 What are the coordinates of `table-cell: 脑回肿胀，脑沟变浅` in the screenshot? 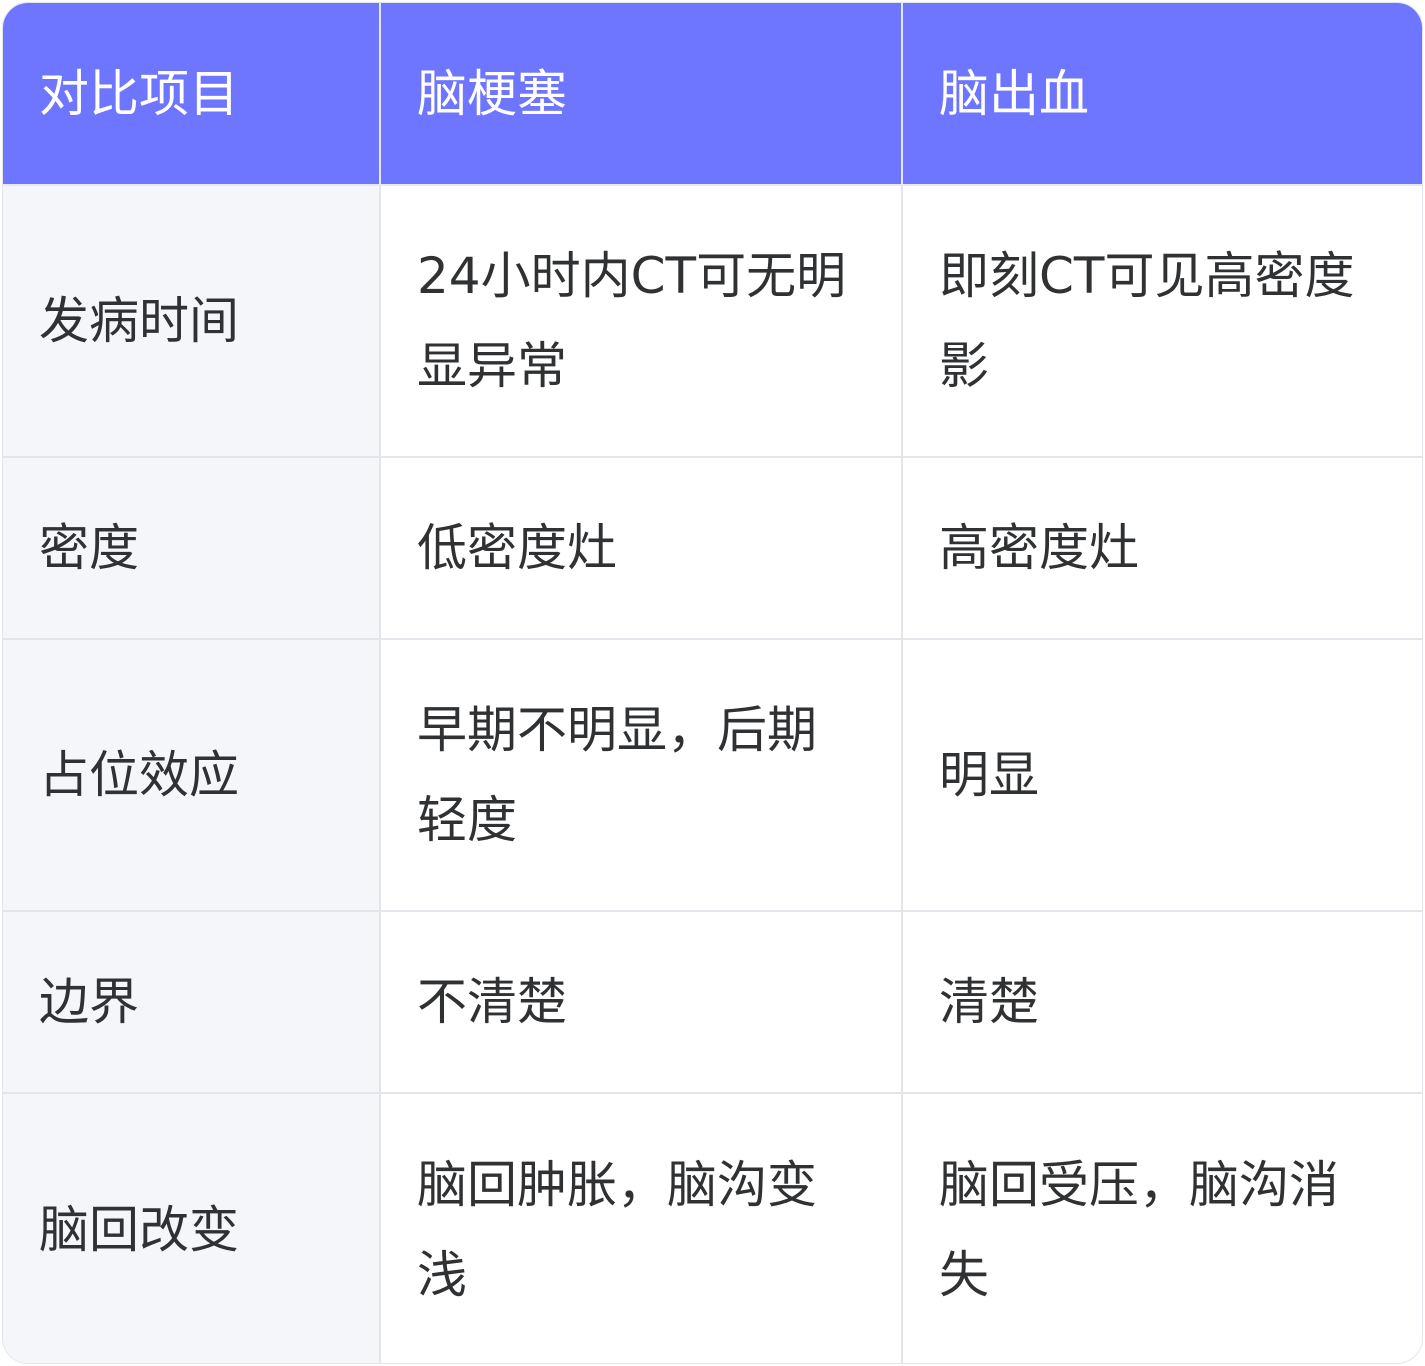 It's located at (641, 1228).